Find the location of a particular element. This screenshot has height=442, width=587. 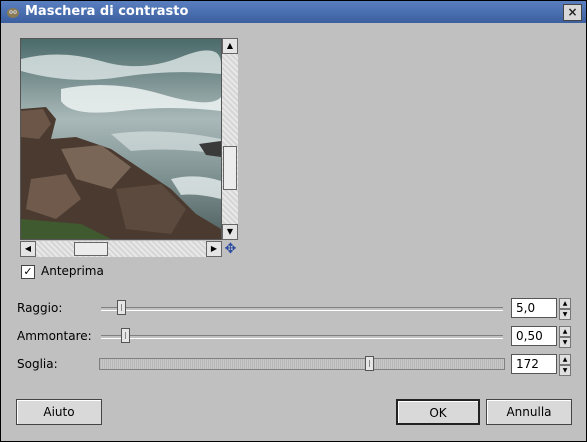

amount-spinbox-buttons: ▲ ▼ is located at coordinates (565, 337).